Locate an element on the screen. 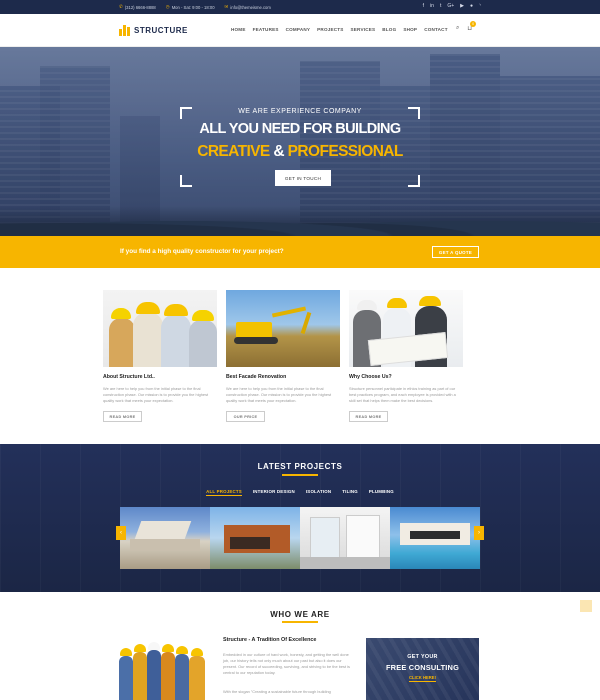 This screenshot has height=700, width=600. flickr-icon: ● is located at coordinates (471, 6).